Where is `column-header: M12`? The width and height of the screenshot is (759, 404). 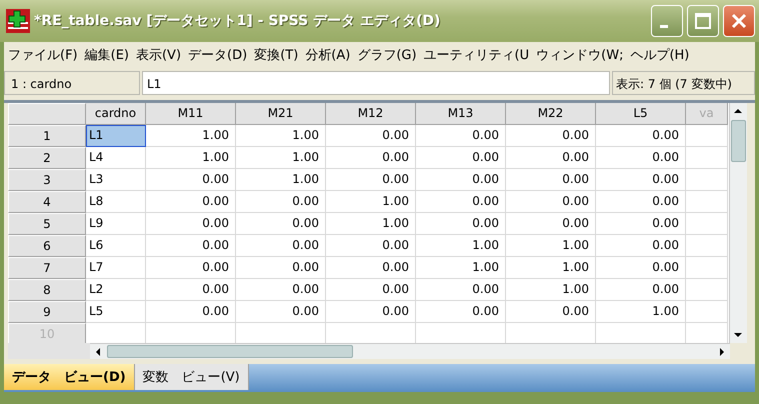
column-header: M12 is located at coordinates (371, 114).